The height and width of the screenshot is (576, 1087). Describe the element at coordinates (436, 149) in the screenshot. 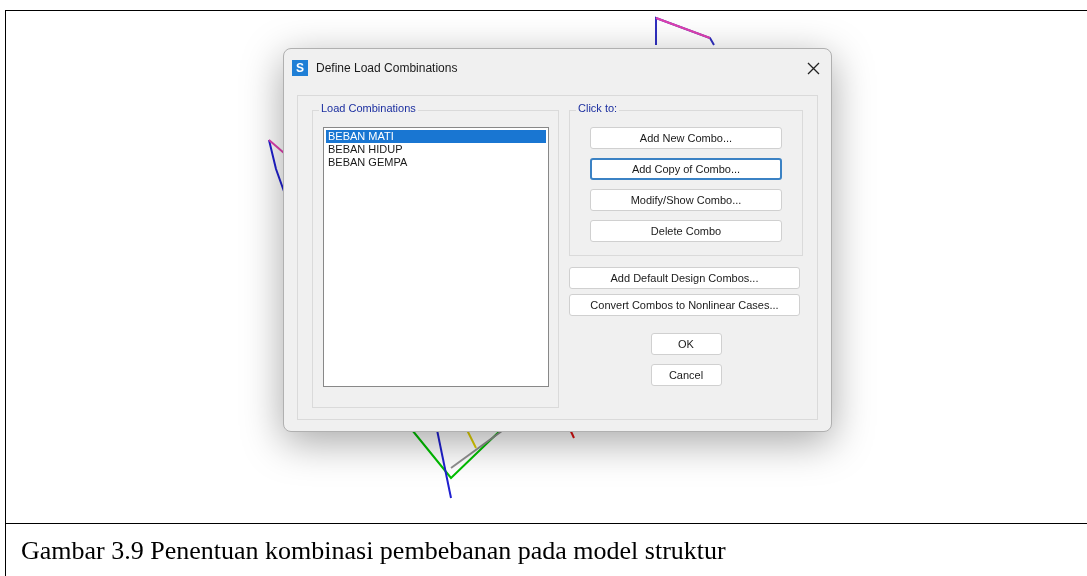

I see `list-item: BEBAN HIDUP` at that location.